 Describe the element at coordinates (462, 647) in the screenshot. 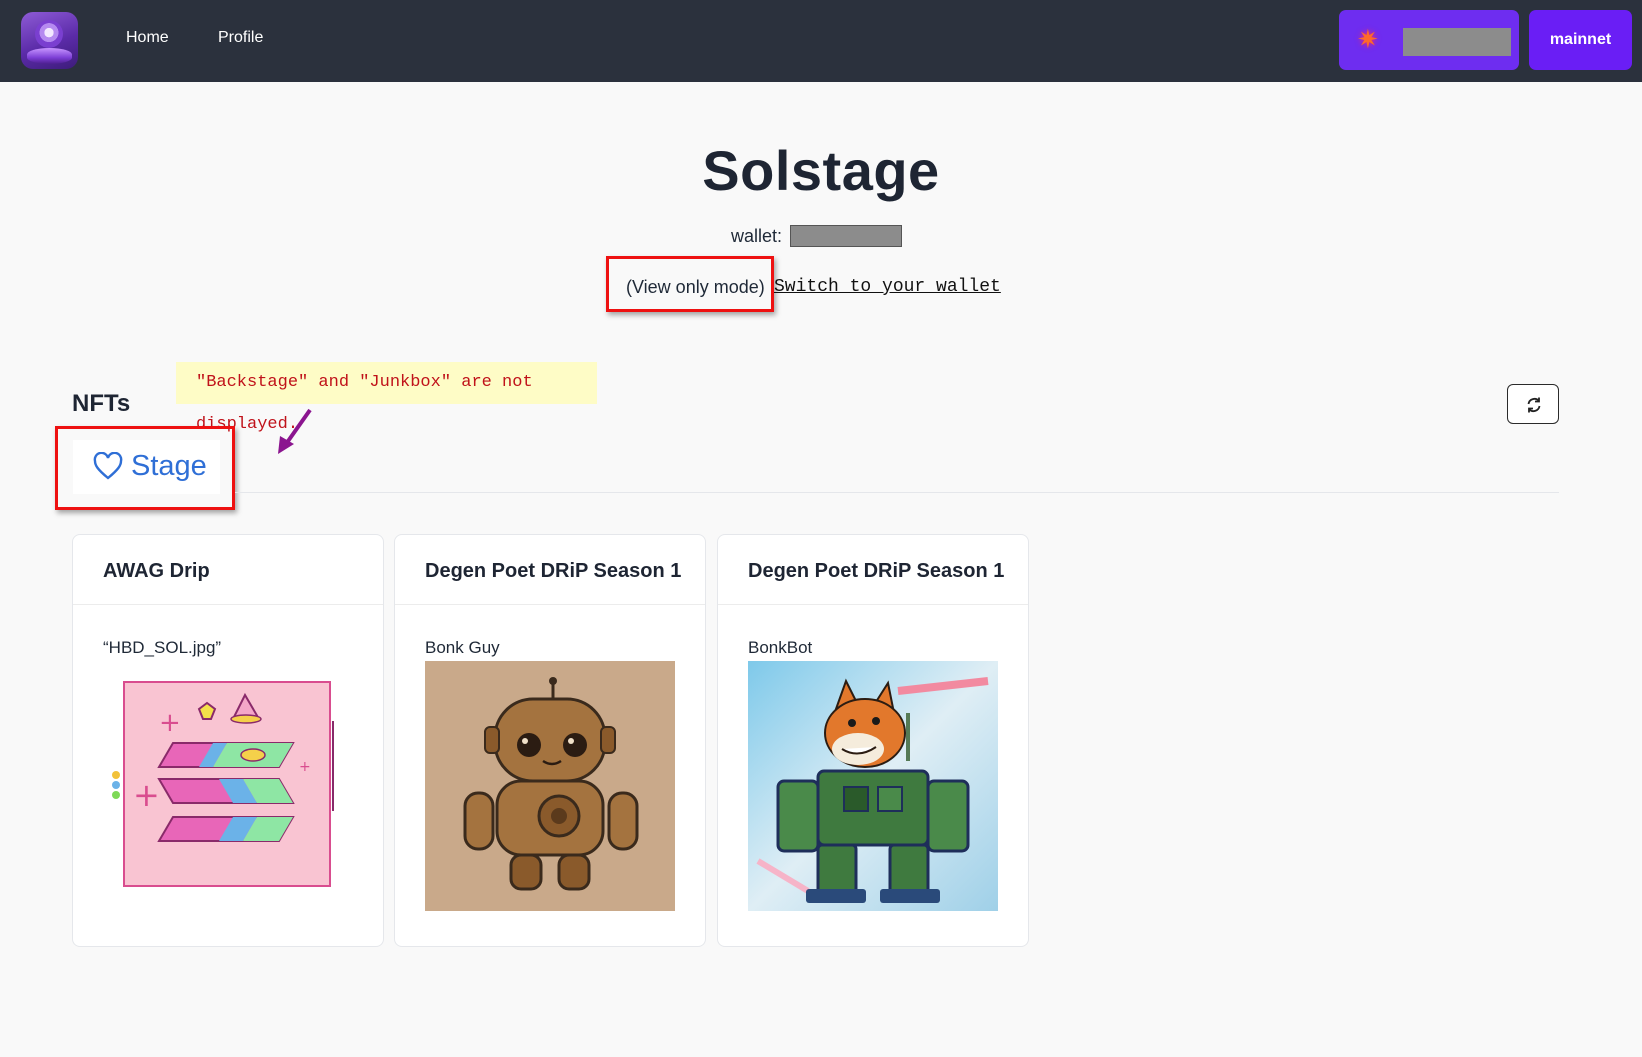

I see `card-nft-name: Bonk Guy` at that location.